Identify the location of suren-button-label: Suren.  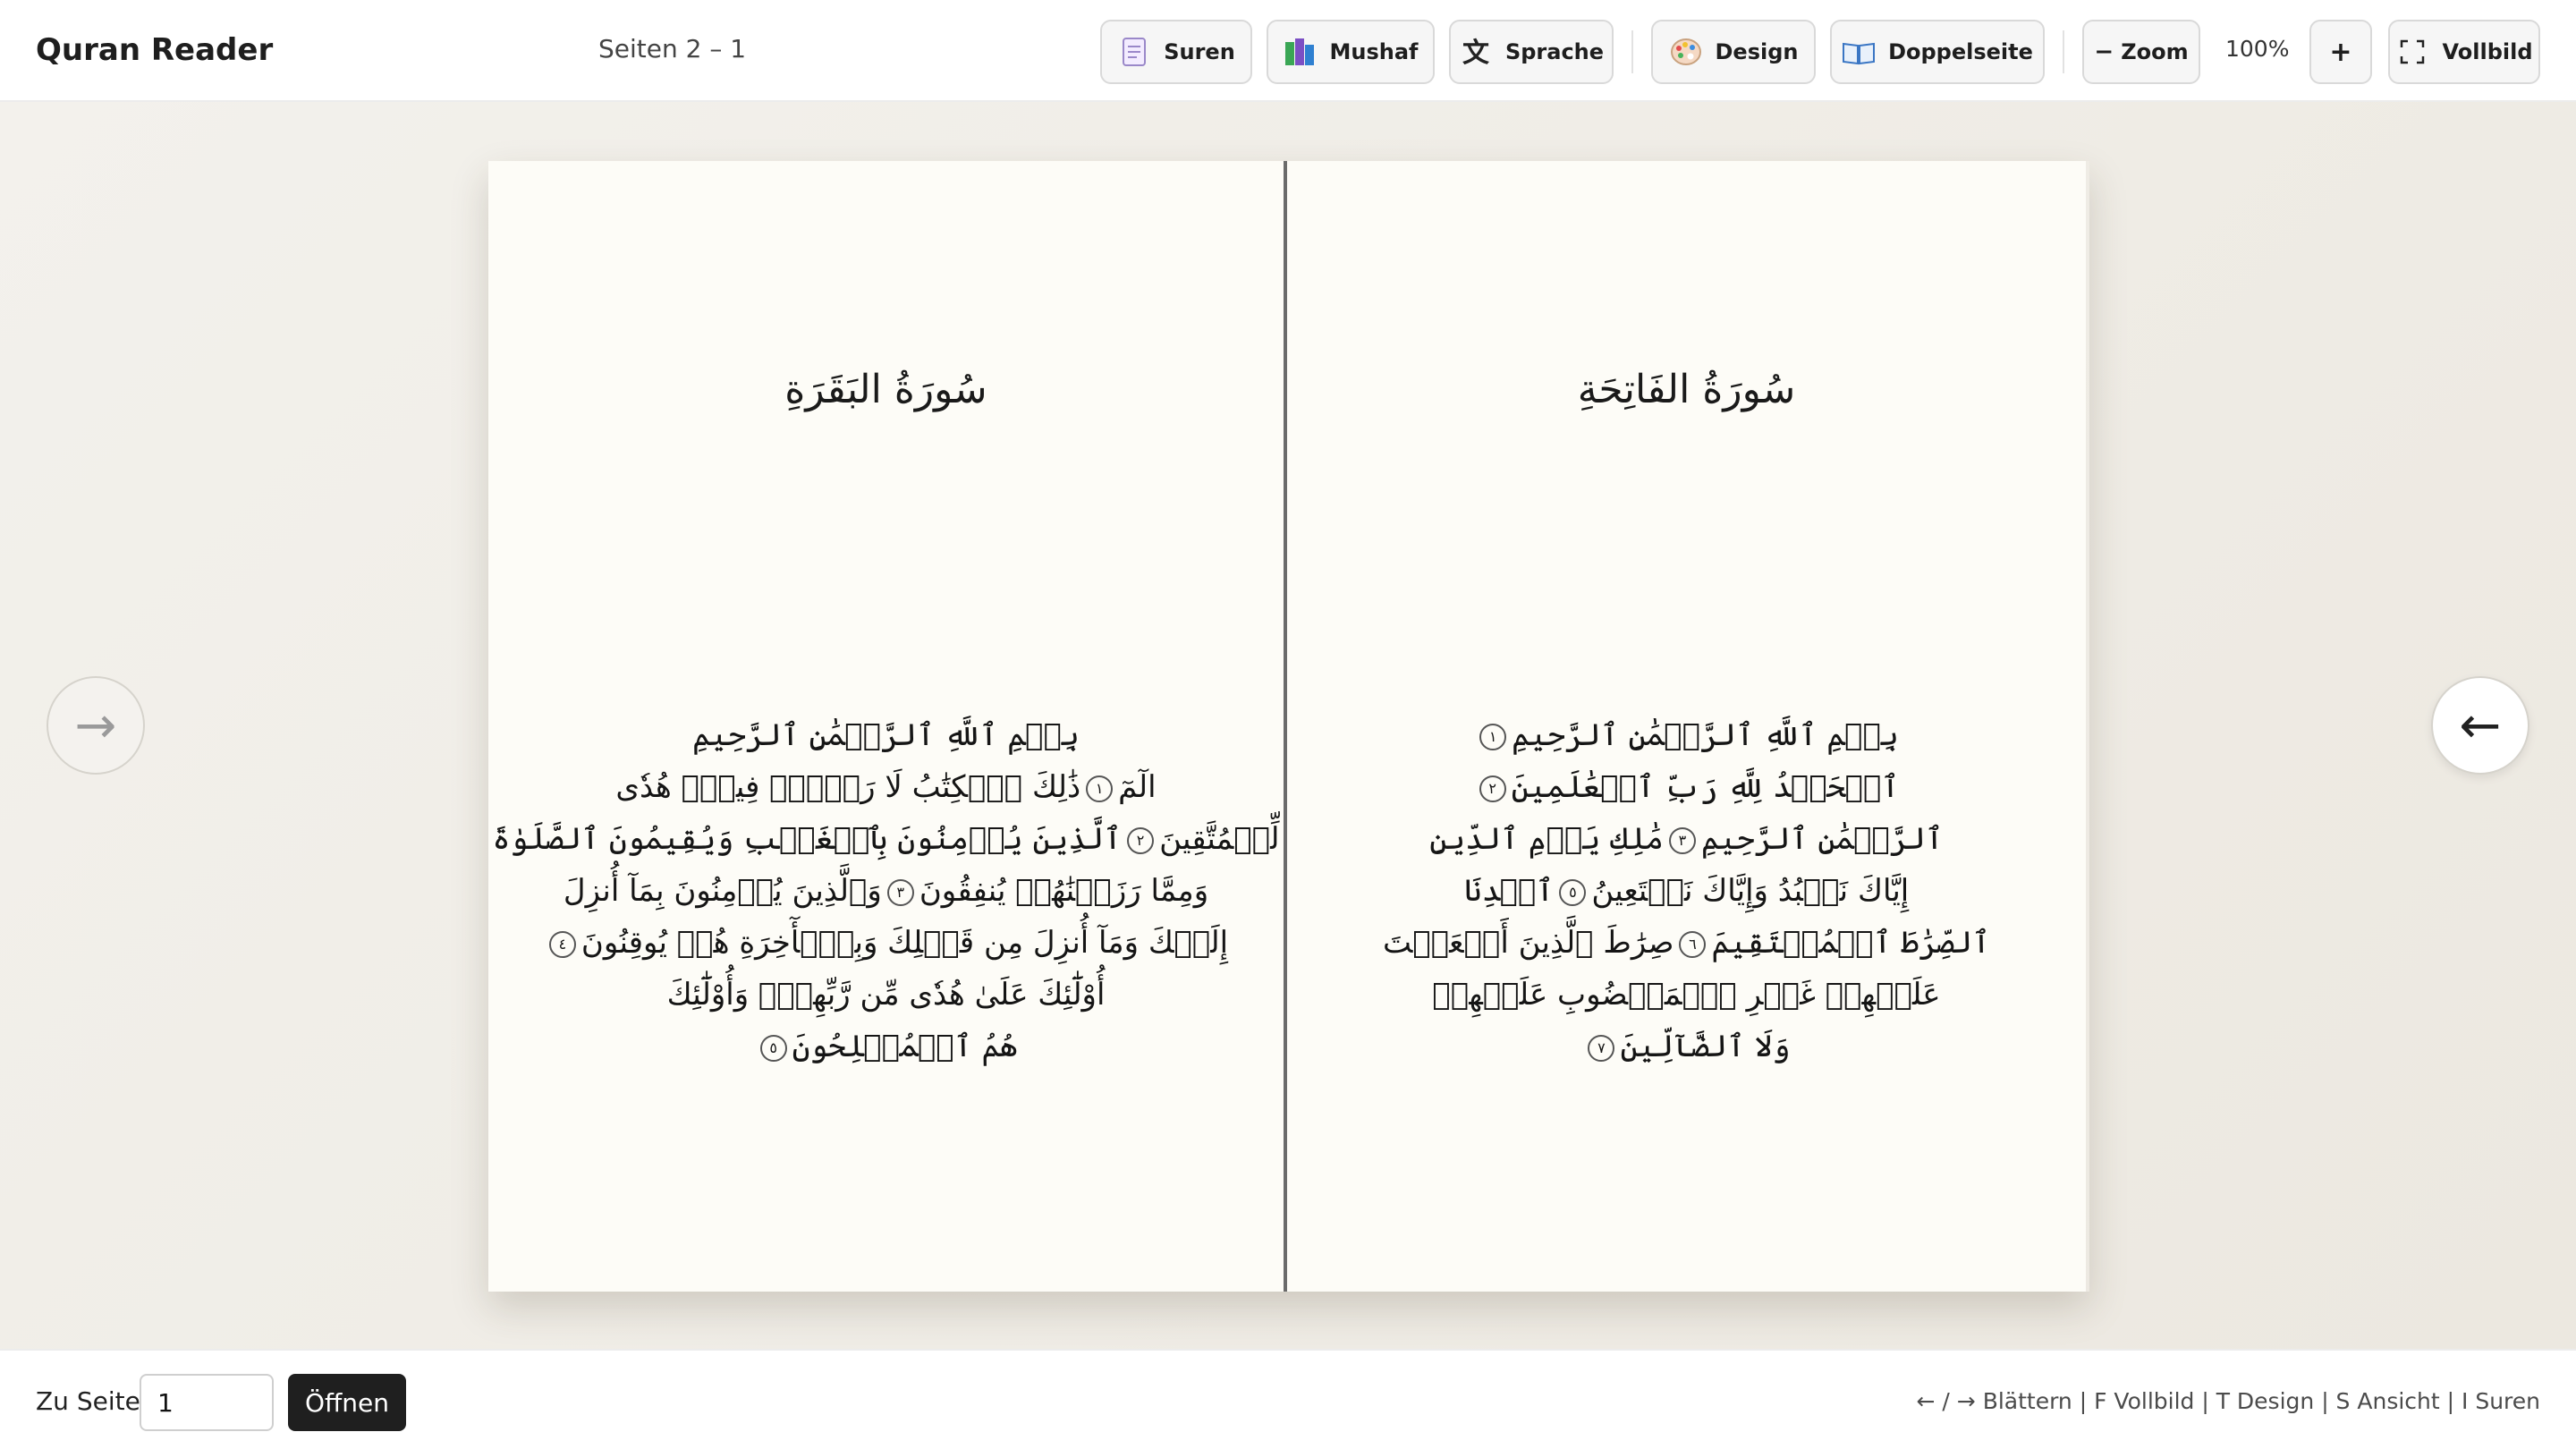
(1199, 51).